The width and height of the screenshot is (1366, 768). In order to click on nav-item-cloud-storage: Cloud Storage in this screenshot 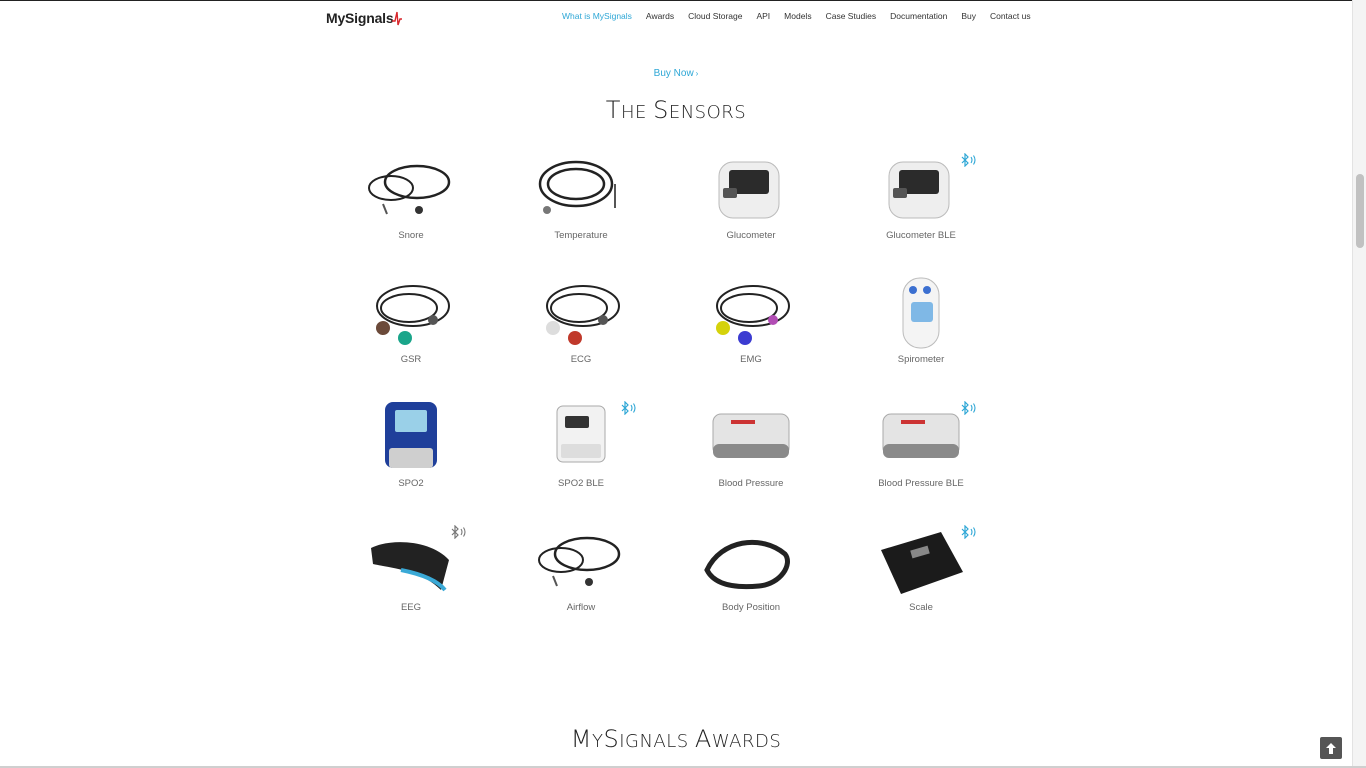, I will do `click(715, 16)`.